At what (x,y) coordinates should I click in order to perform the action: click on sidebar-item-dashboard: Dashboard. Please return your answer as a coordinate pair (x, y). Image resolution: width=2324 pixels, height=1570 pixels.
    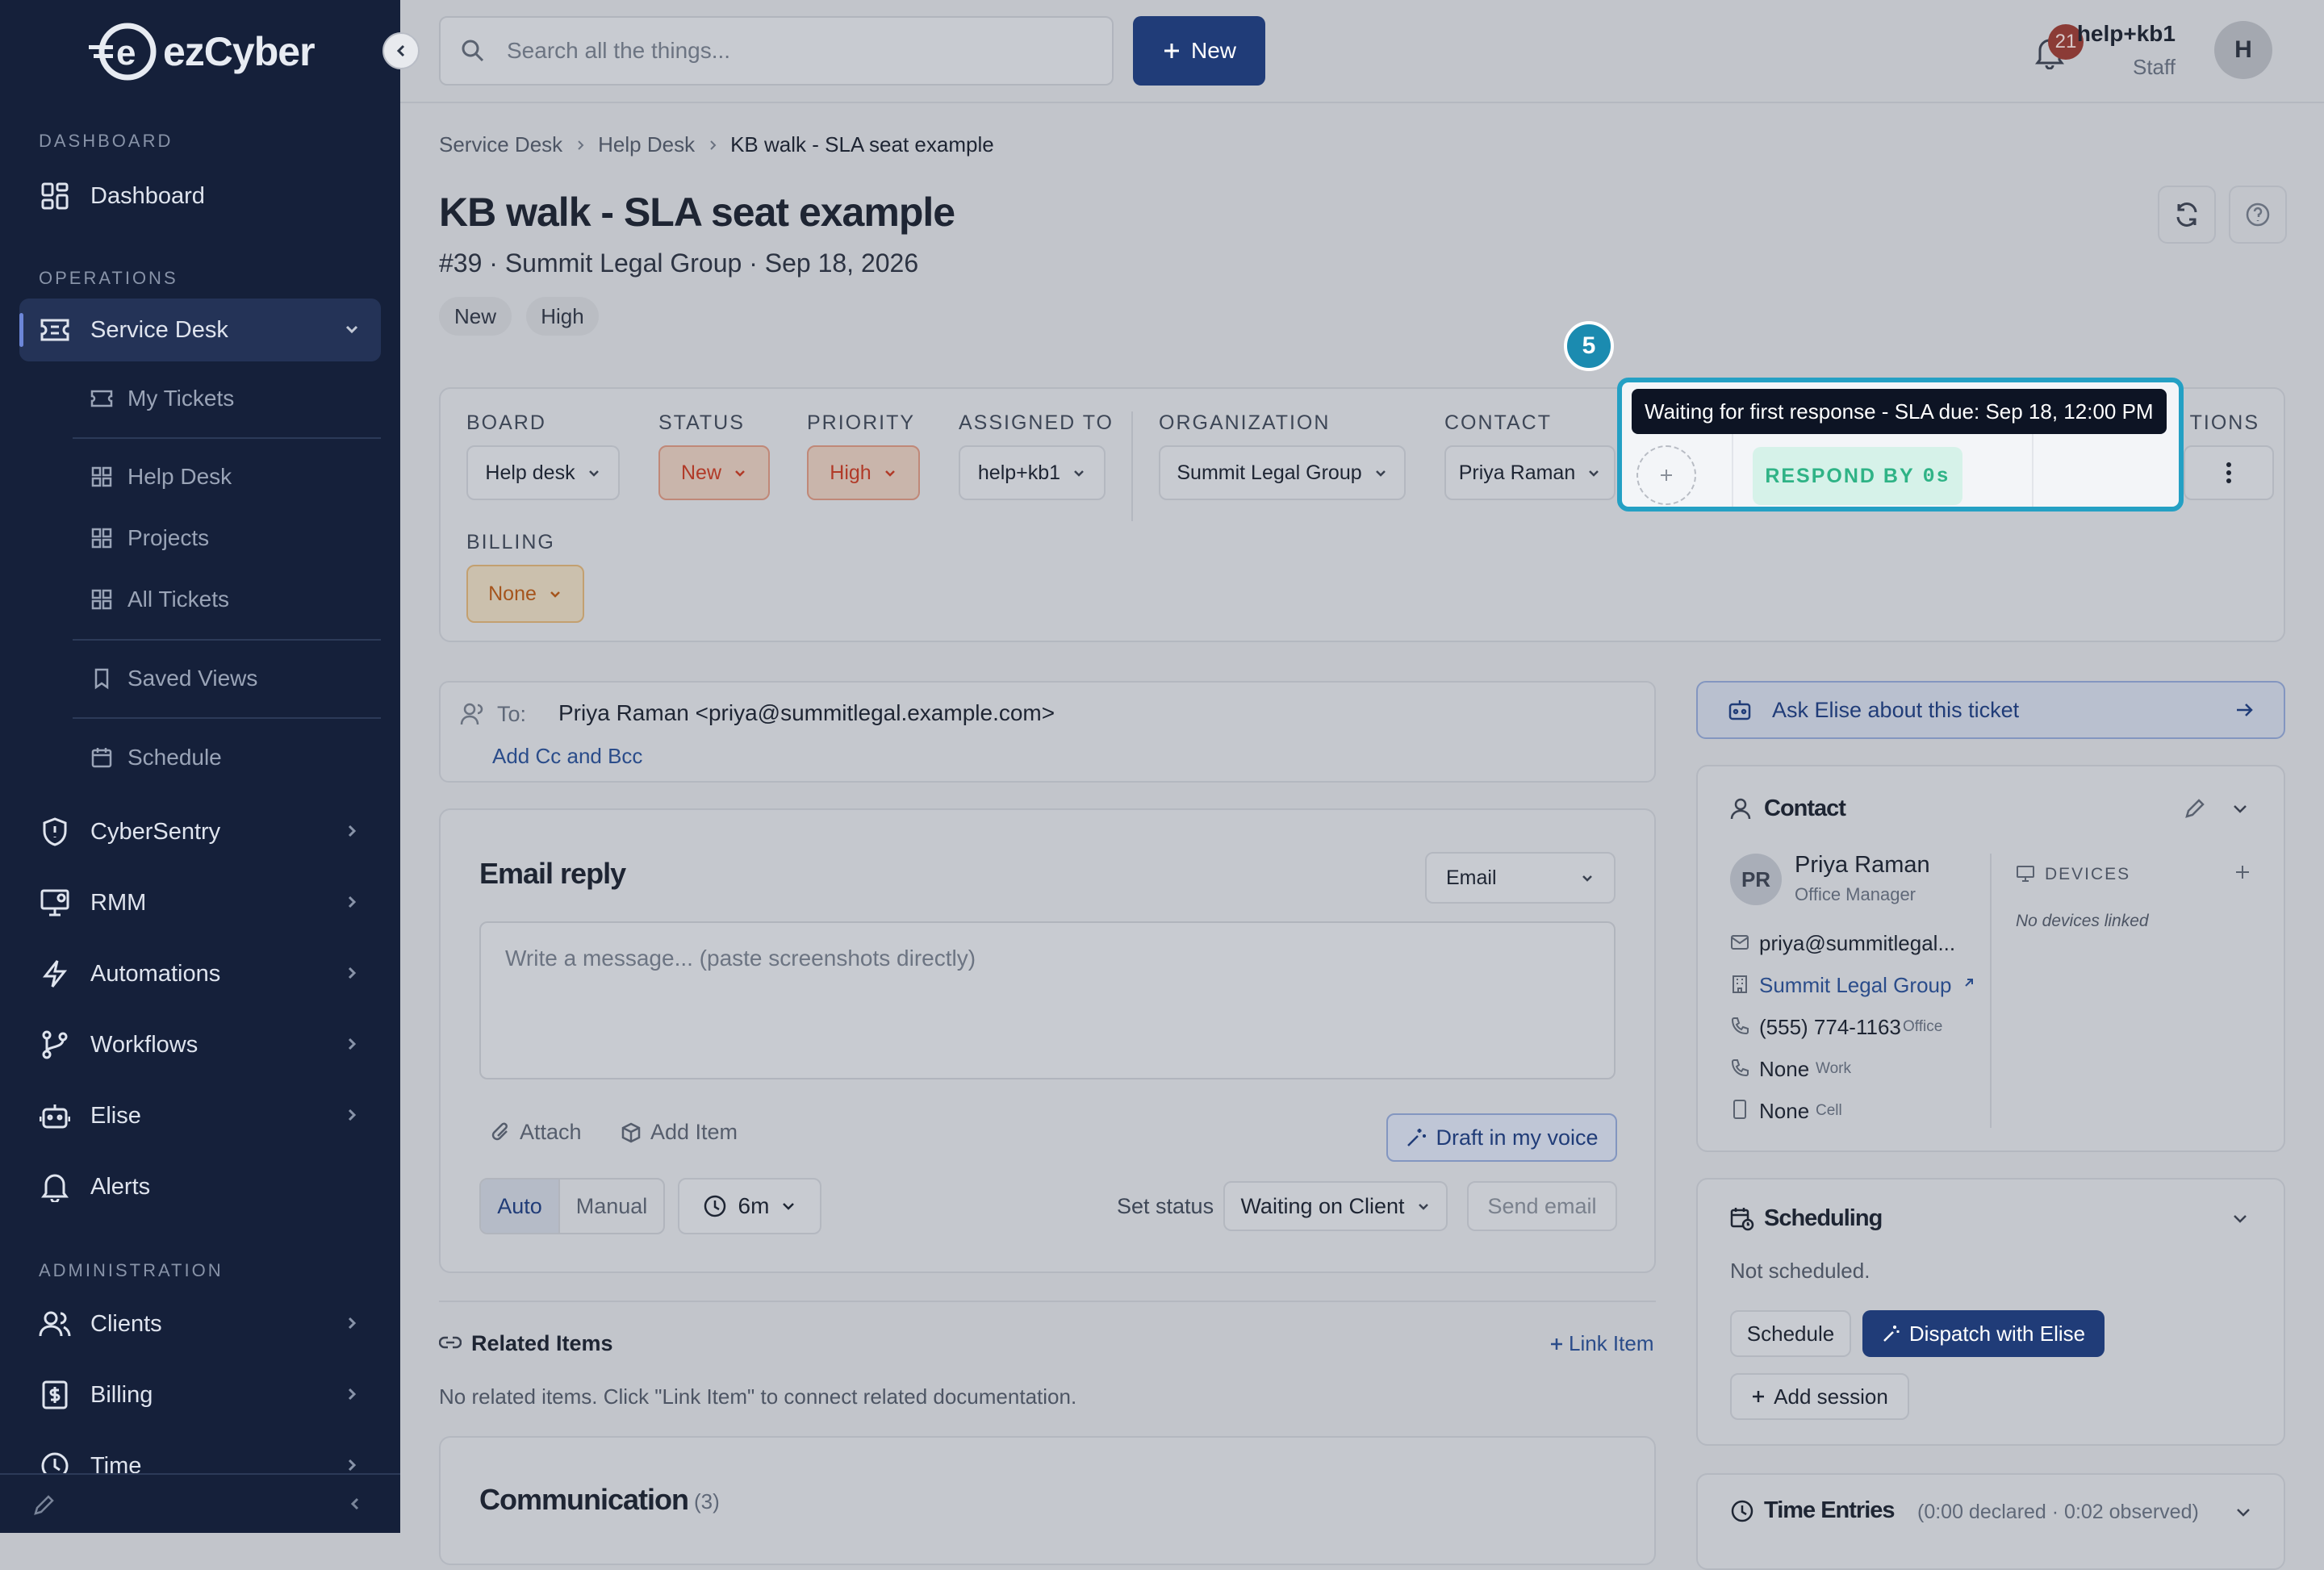
    Looking at the image, I should click on (200, 196).